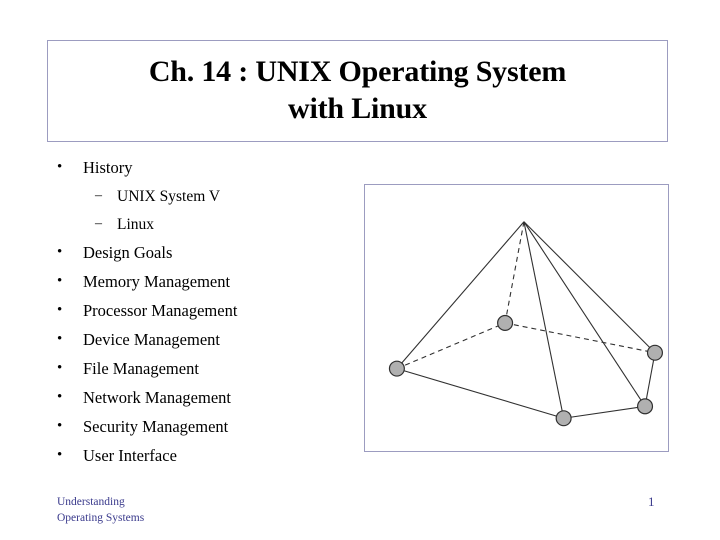 The height and width of the screenshot is (540, 720). Describe the element at coordinates (396, 368) in the screenshot. I see `diagram-node-left` at that location.